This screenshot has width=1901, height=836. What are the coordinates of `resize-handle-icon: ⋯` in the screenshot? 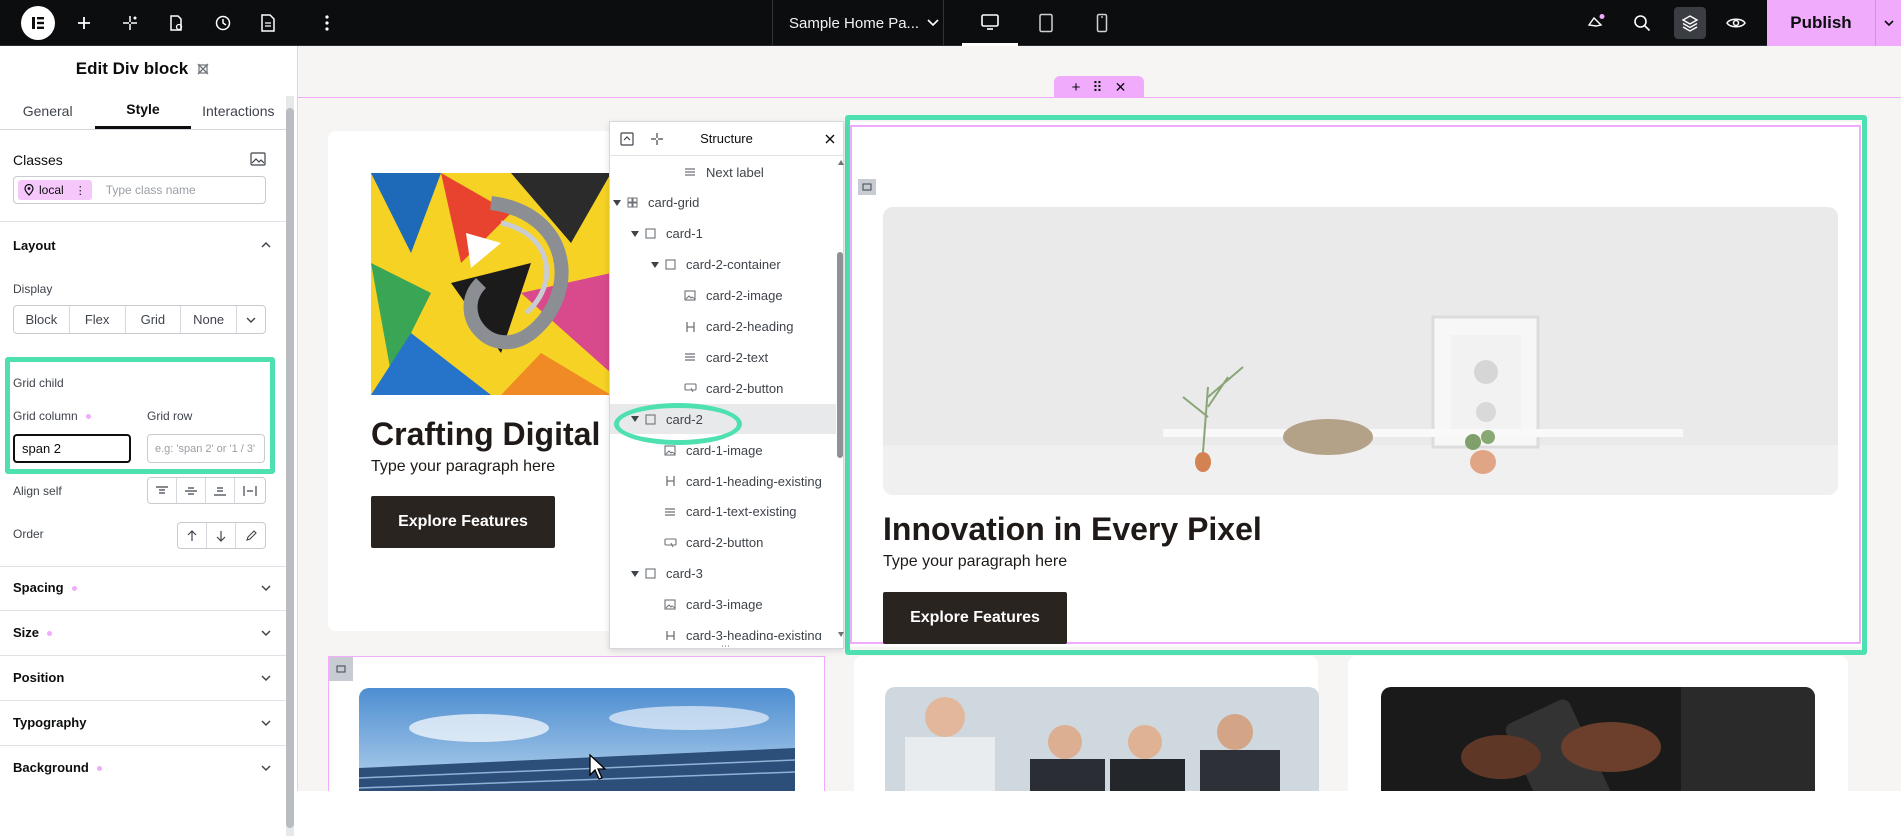 It's located at (725, 646).